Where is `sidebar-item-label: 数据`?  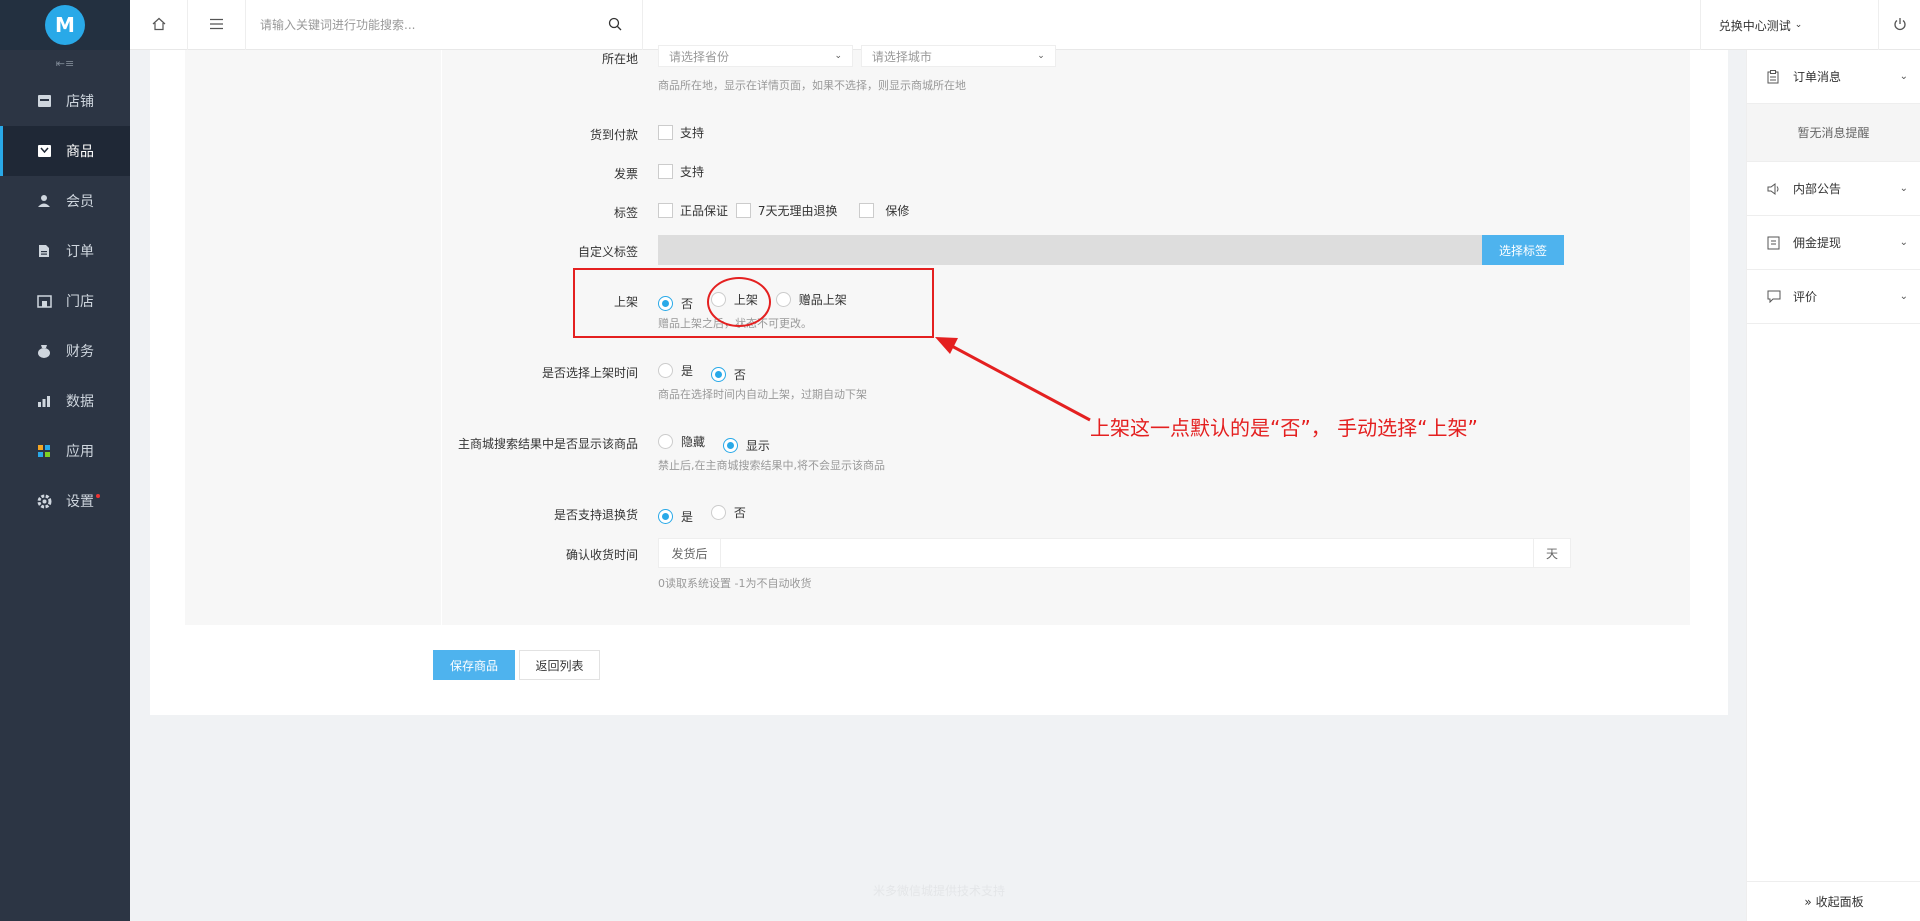
sidebar-item-label: 数据 is located at coordinates (80, 402).